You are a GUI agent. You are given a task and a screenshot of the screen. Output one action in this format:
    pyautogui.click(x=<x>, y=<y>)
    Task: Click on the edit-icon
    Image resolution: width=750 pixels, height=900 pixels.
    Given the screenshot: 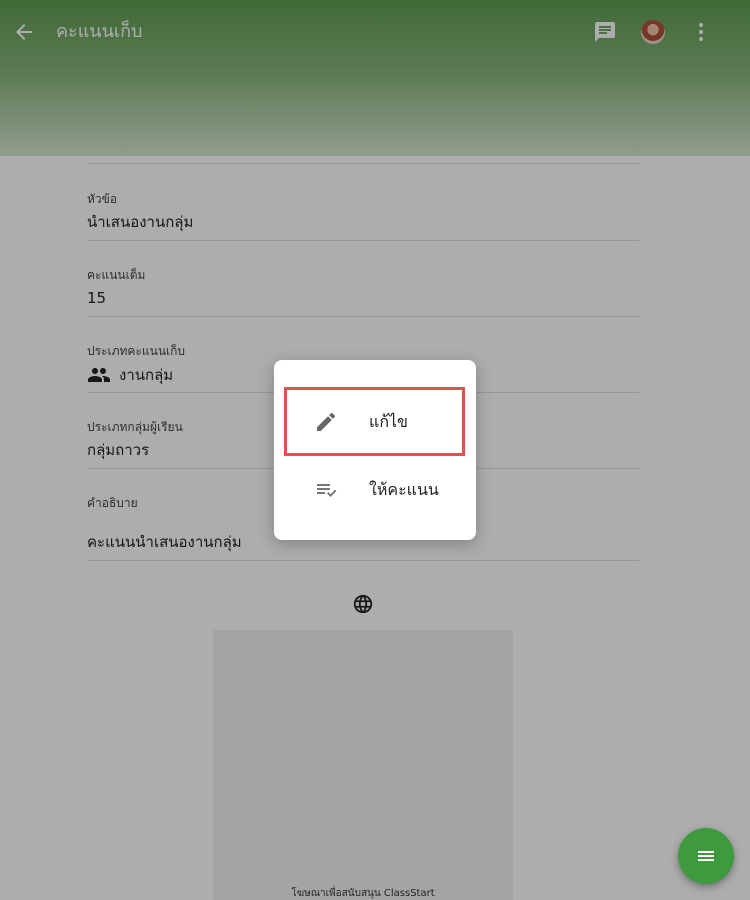 What is the action you would take?
    pyautogui.click(x=326, y=421)
    